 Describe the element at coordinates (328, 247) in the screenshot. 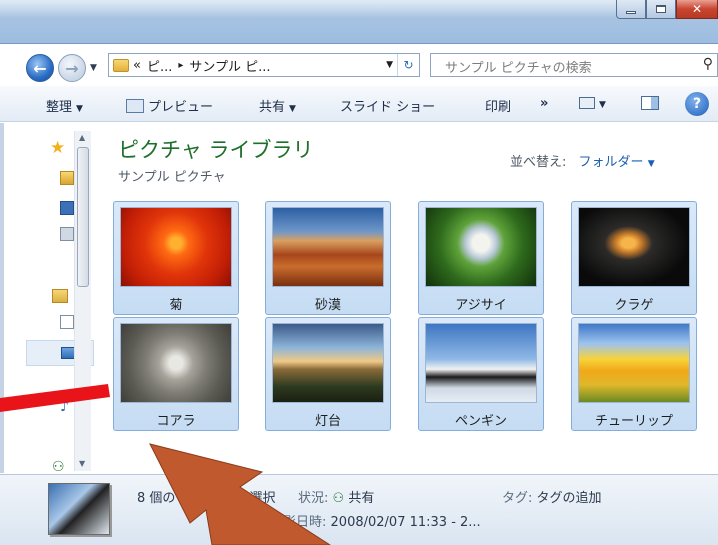

I see `desert-thumbnail` at that location.